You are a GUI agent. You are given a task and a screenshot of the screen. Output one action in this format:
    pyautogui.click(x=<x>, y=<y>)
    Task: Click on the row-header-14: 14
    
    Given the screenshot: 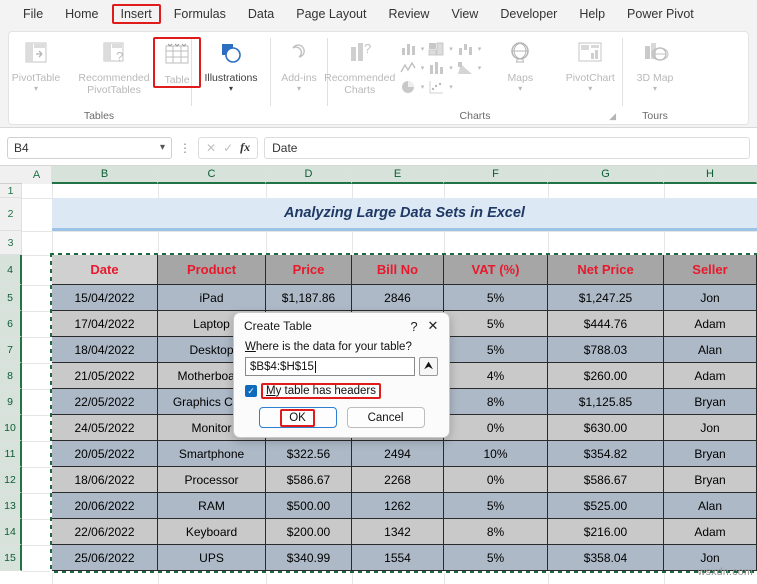 What is the action you would take?
    pyautogui.click(x=11, y=532)
    